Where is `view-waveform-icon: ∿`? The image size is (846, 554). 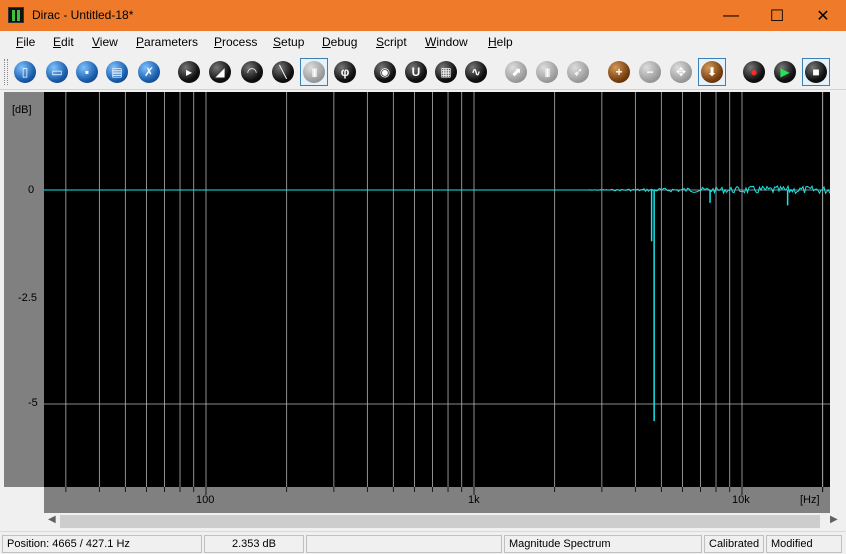 view-waveform-icon: ∿ is located at coordinates (476, 72).